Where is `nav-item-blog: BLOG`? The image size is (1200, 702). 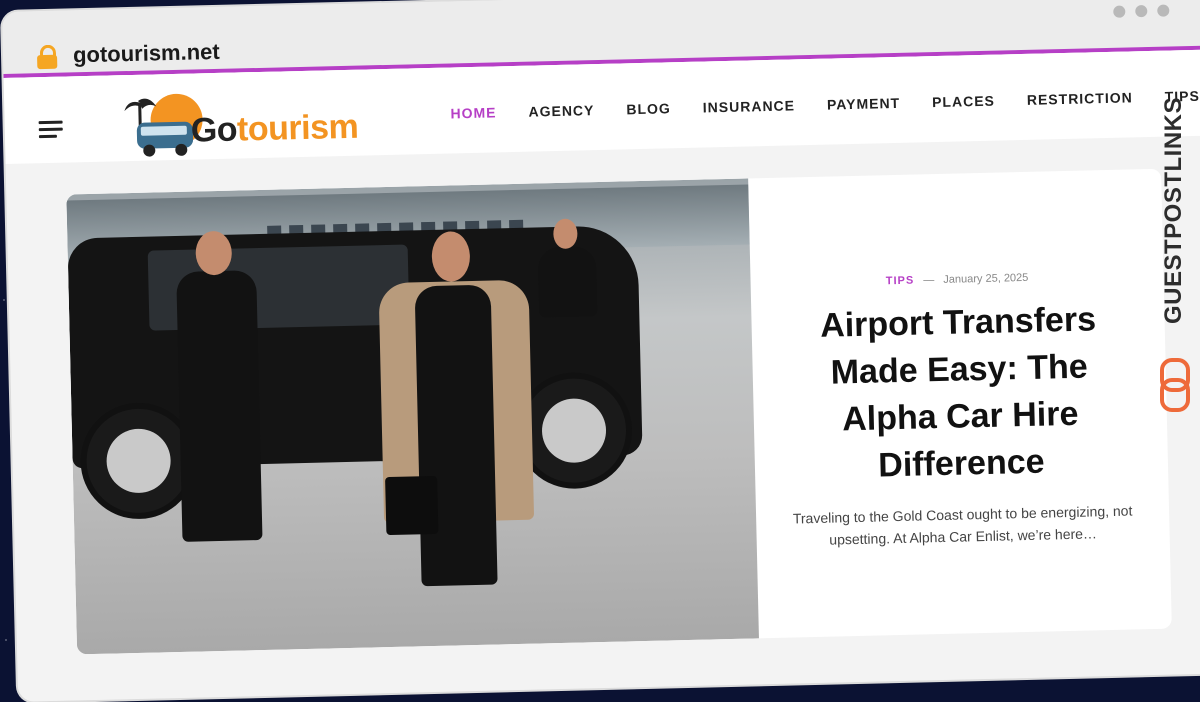 nav-item-blog: BLOG is located at coordinates (648, 108).